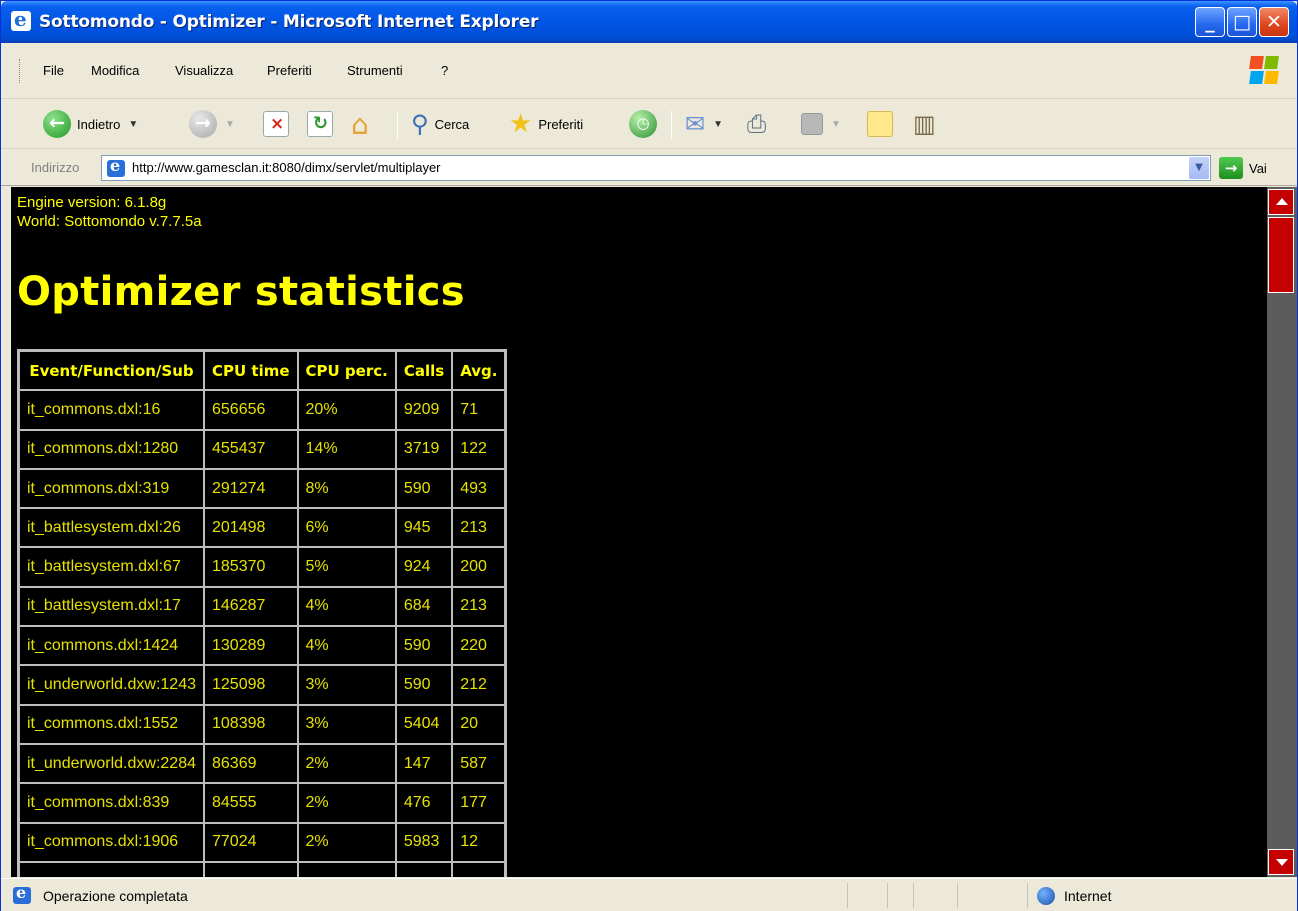 This screenshot has width=1298, height=911. Describe the element at coordinates (115, 70) in the screenshot. I see `menu-modifica: Modifica` at that location.